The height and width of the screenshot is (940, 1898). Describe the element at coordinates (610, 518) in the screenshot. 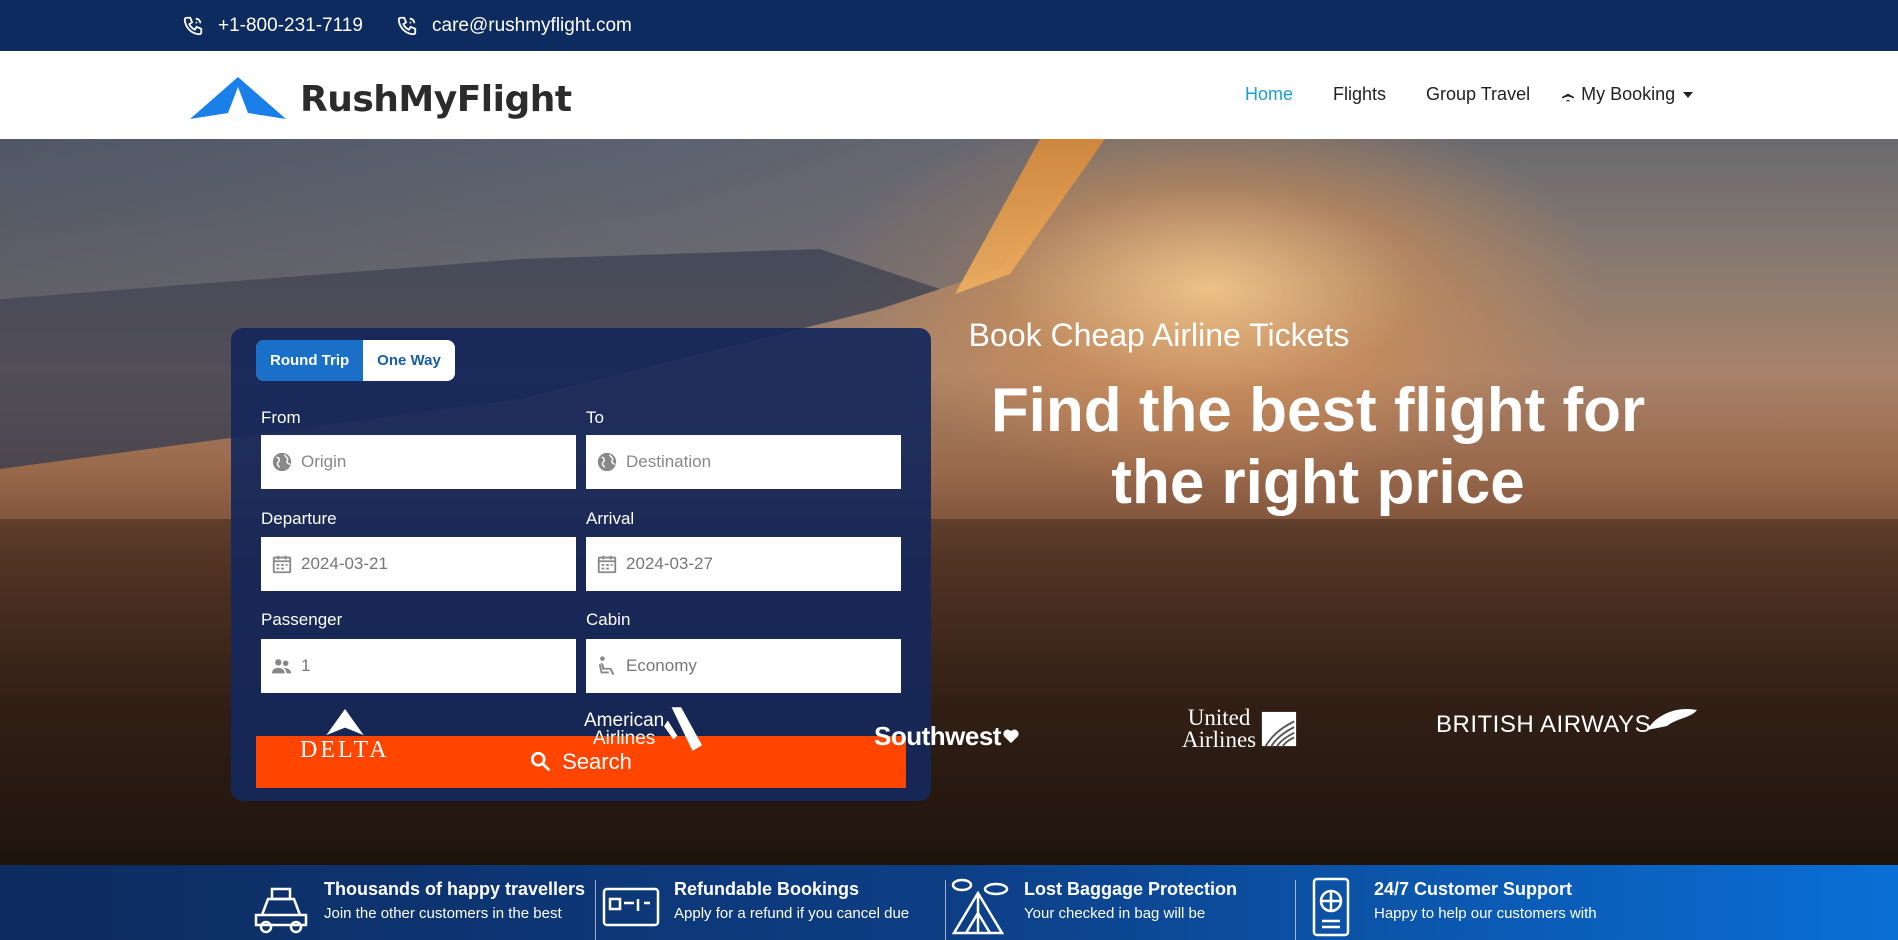

I see `arrival-label: Arrival` at that location.